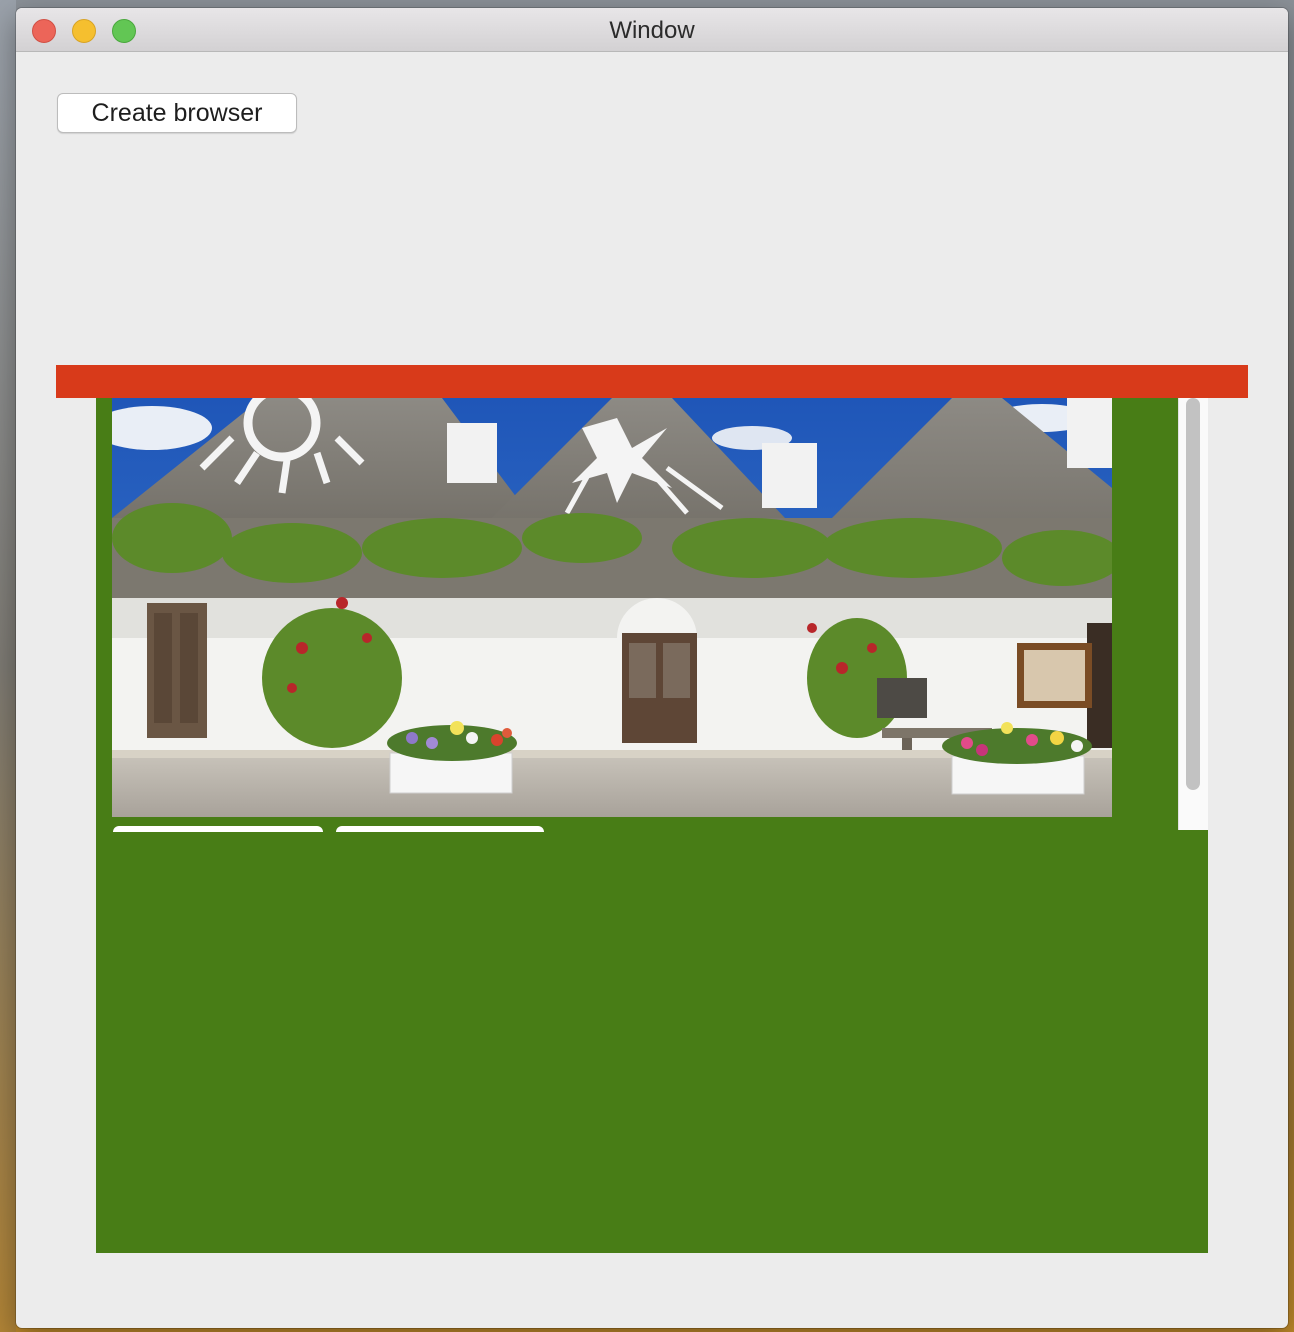 The image size is (1294, 1332). I want to click on title-bar: Window, so click(652, 30).